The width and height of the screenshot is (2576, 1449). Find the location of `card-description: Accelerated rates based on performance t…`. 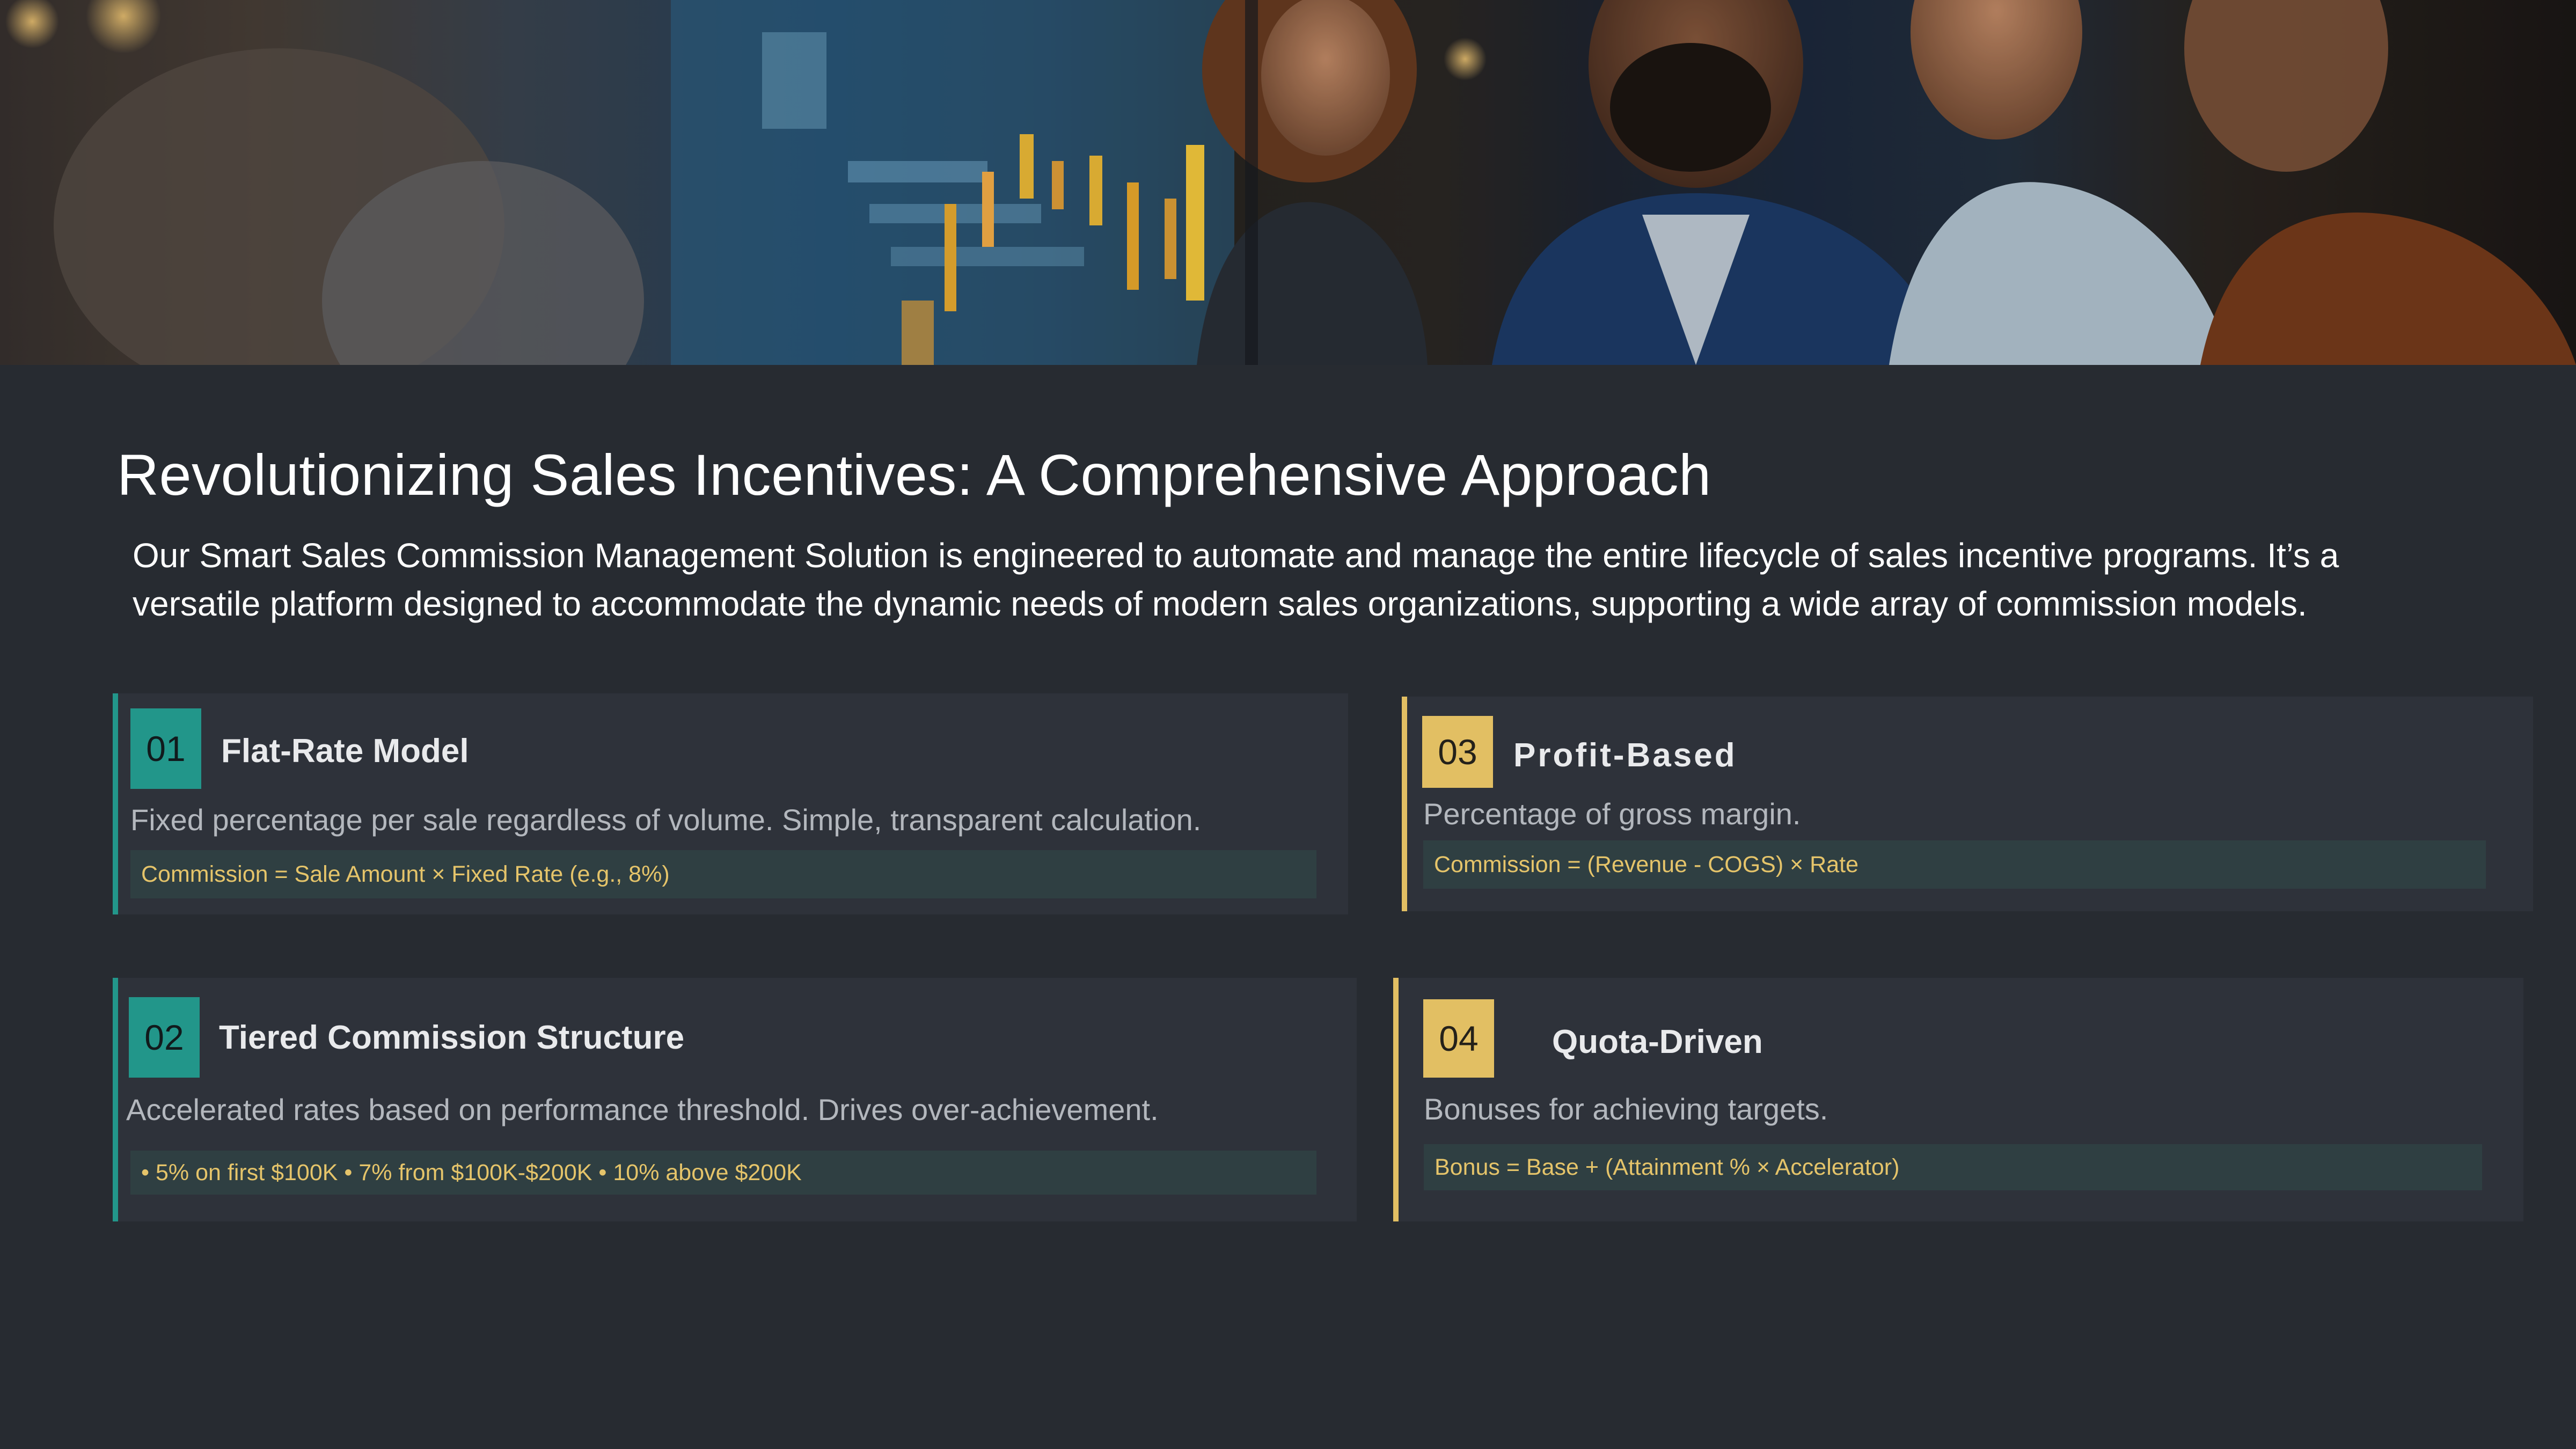

card-description: Accelerated rates based on performance t… is located at coordinates (642, 1109).